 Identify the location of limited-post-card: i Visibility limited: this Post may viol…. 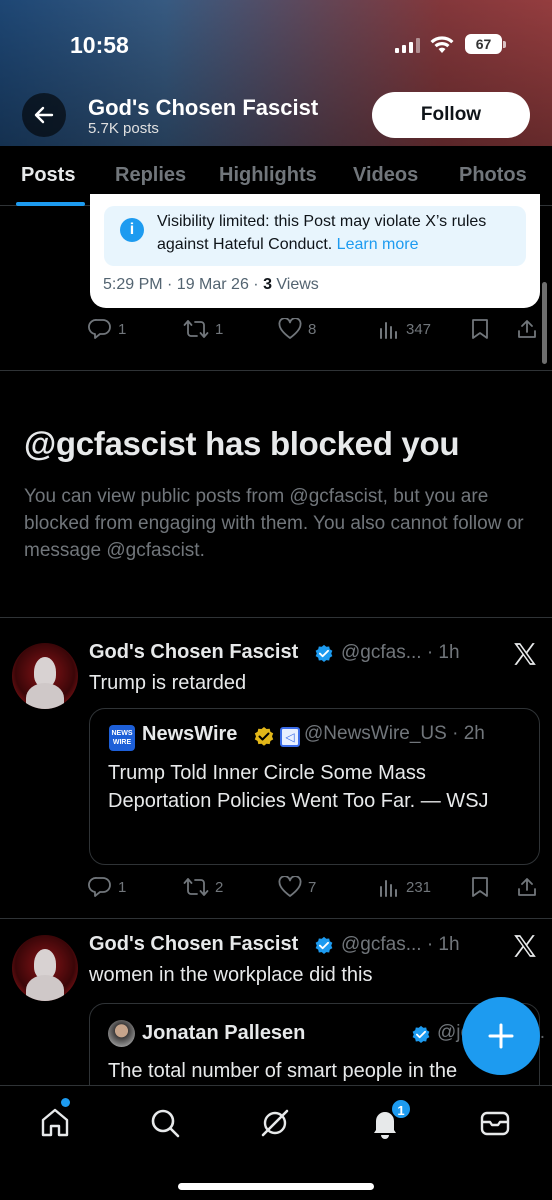
(315, 251).